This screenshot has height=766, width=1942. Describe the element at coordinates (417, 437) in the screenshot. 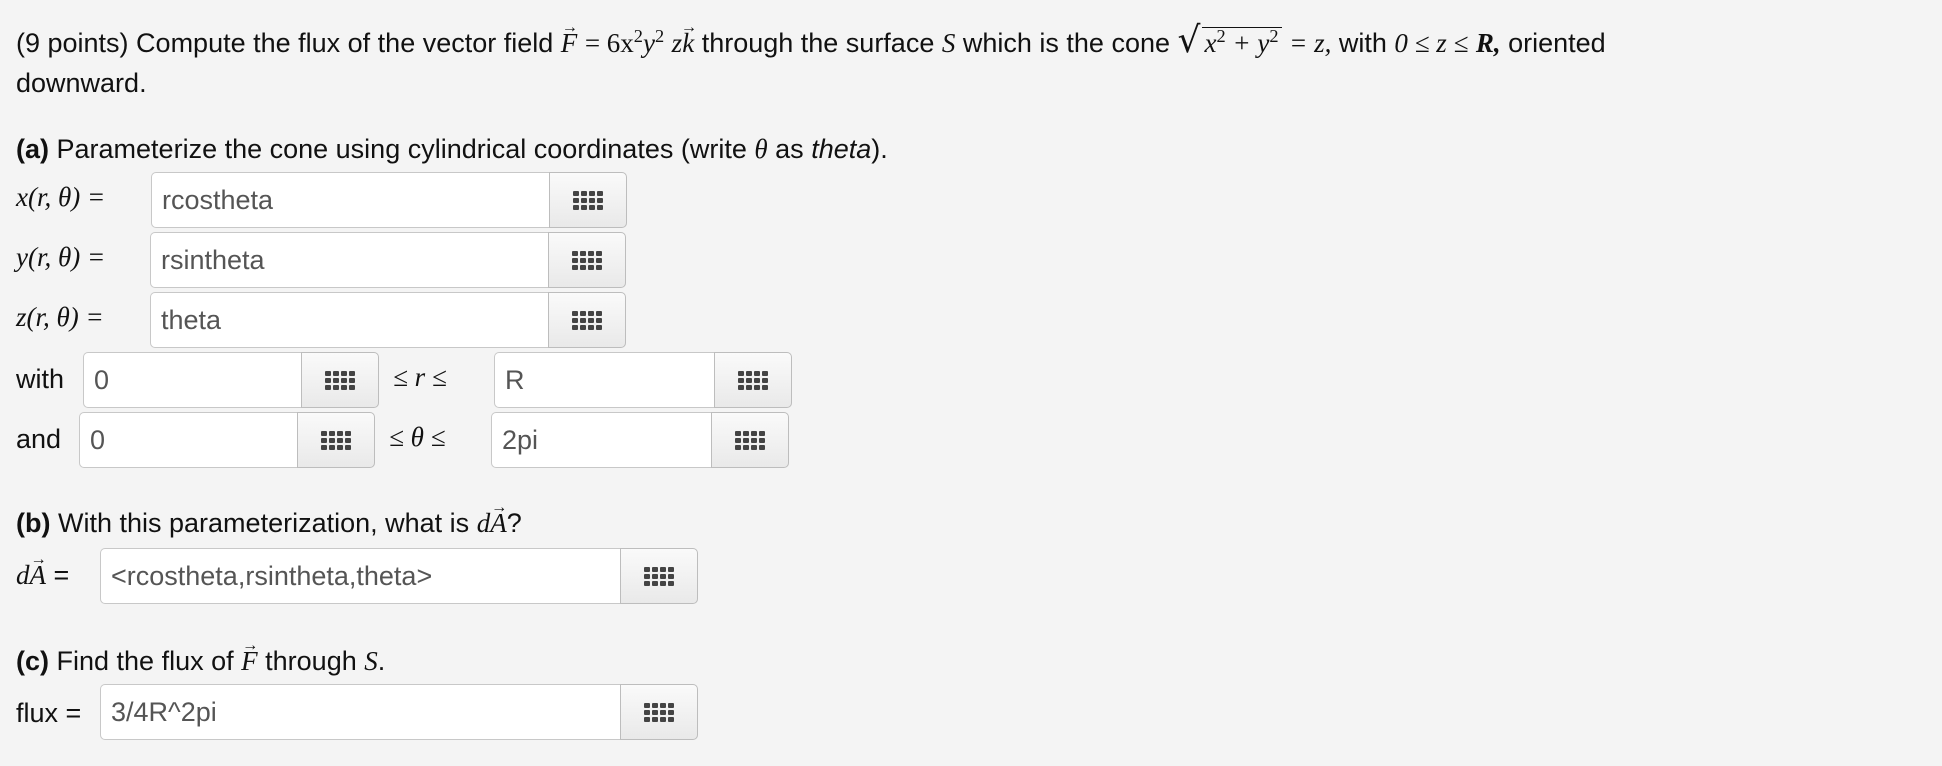

I see `theta-relation: ≤ θ ≤` at that location.